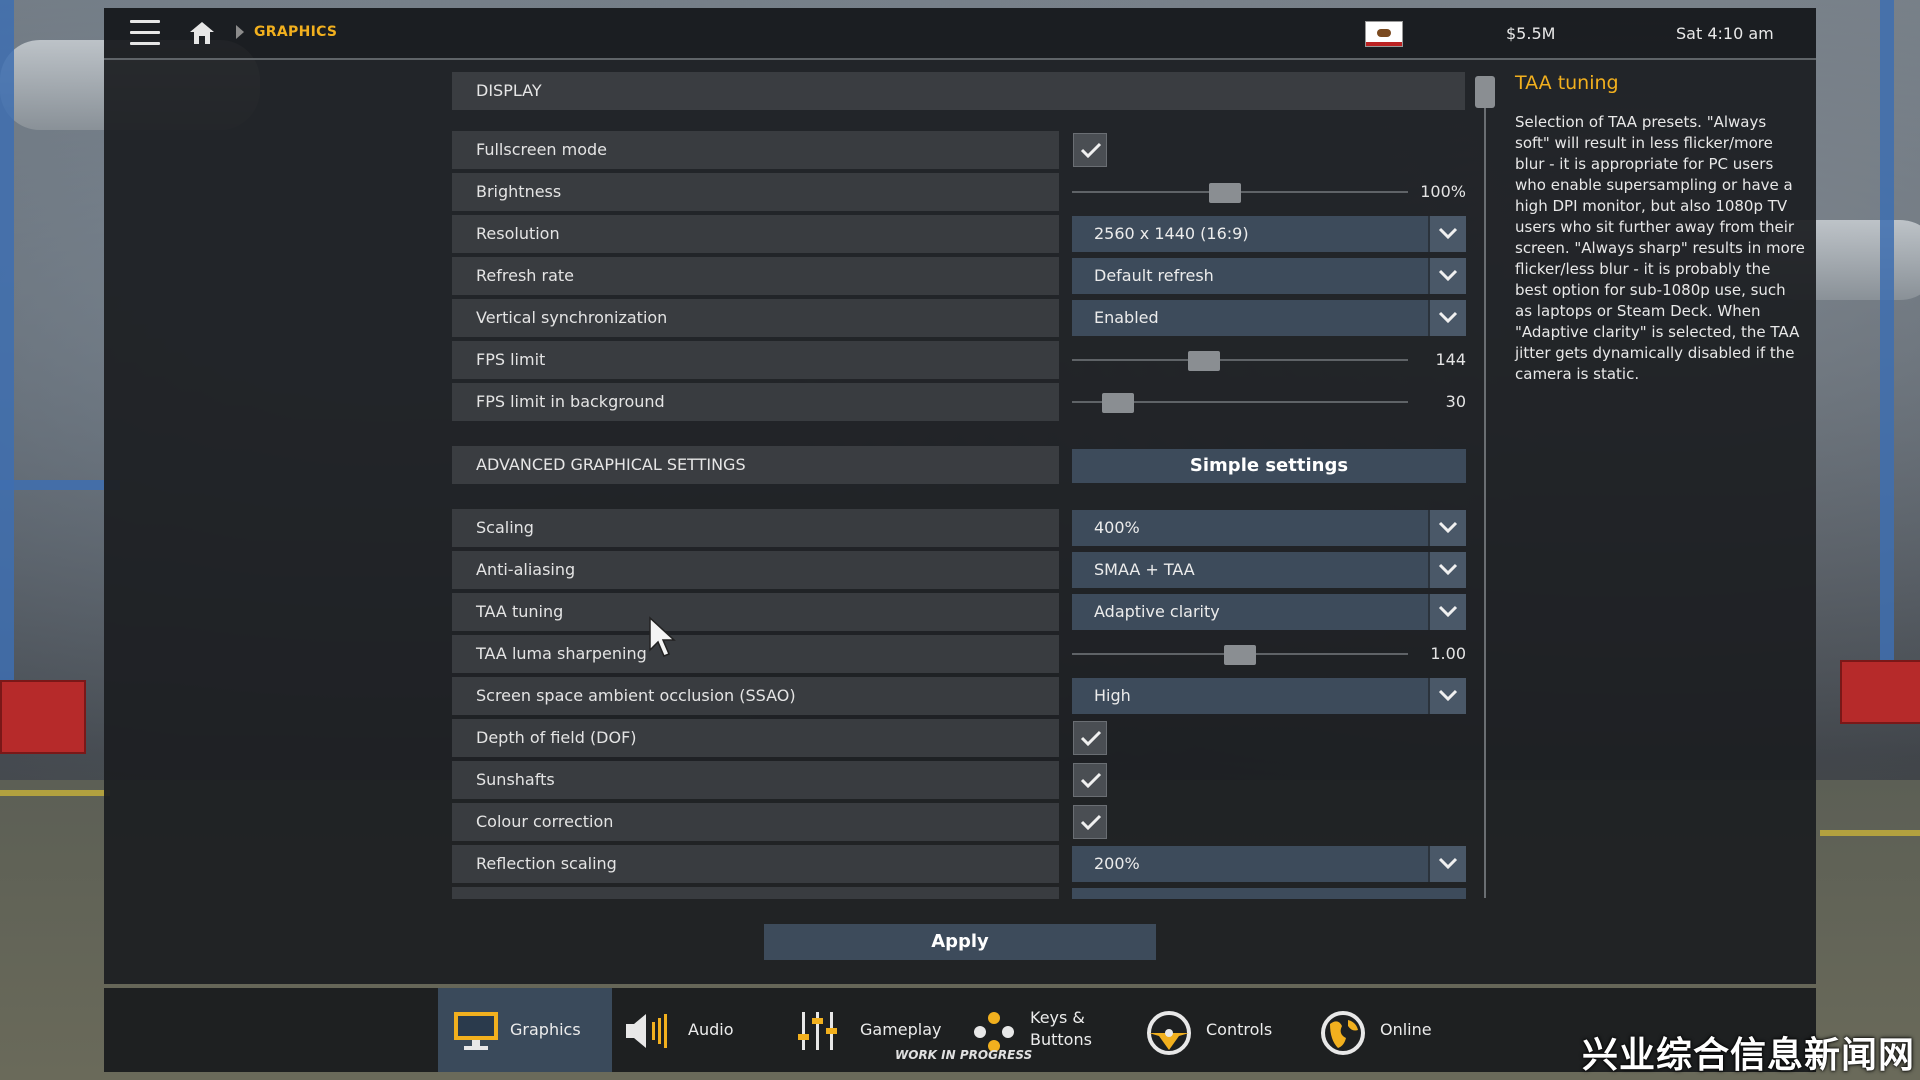 The image size is (1920, 1080). What do you see at coordinates (817, 1031) in the screenshot?
I see `sliders-icon` at bounding box center [817, 1031].